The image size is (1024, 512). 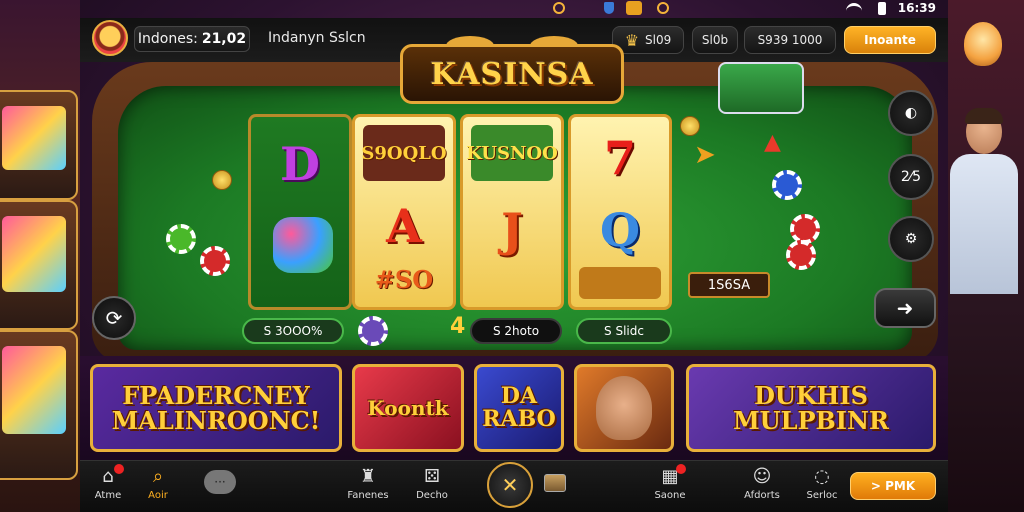 What do you see at coordinates (300, 212) in the screenshot?
I see `reel-1: D` at bounding box center [300, 212].